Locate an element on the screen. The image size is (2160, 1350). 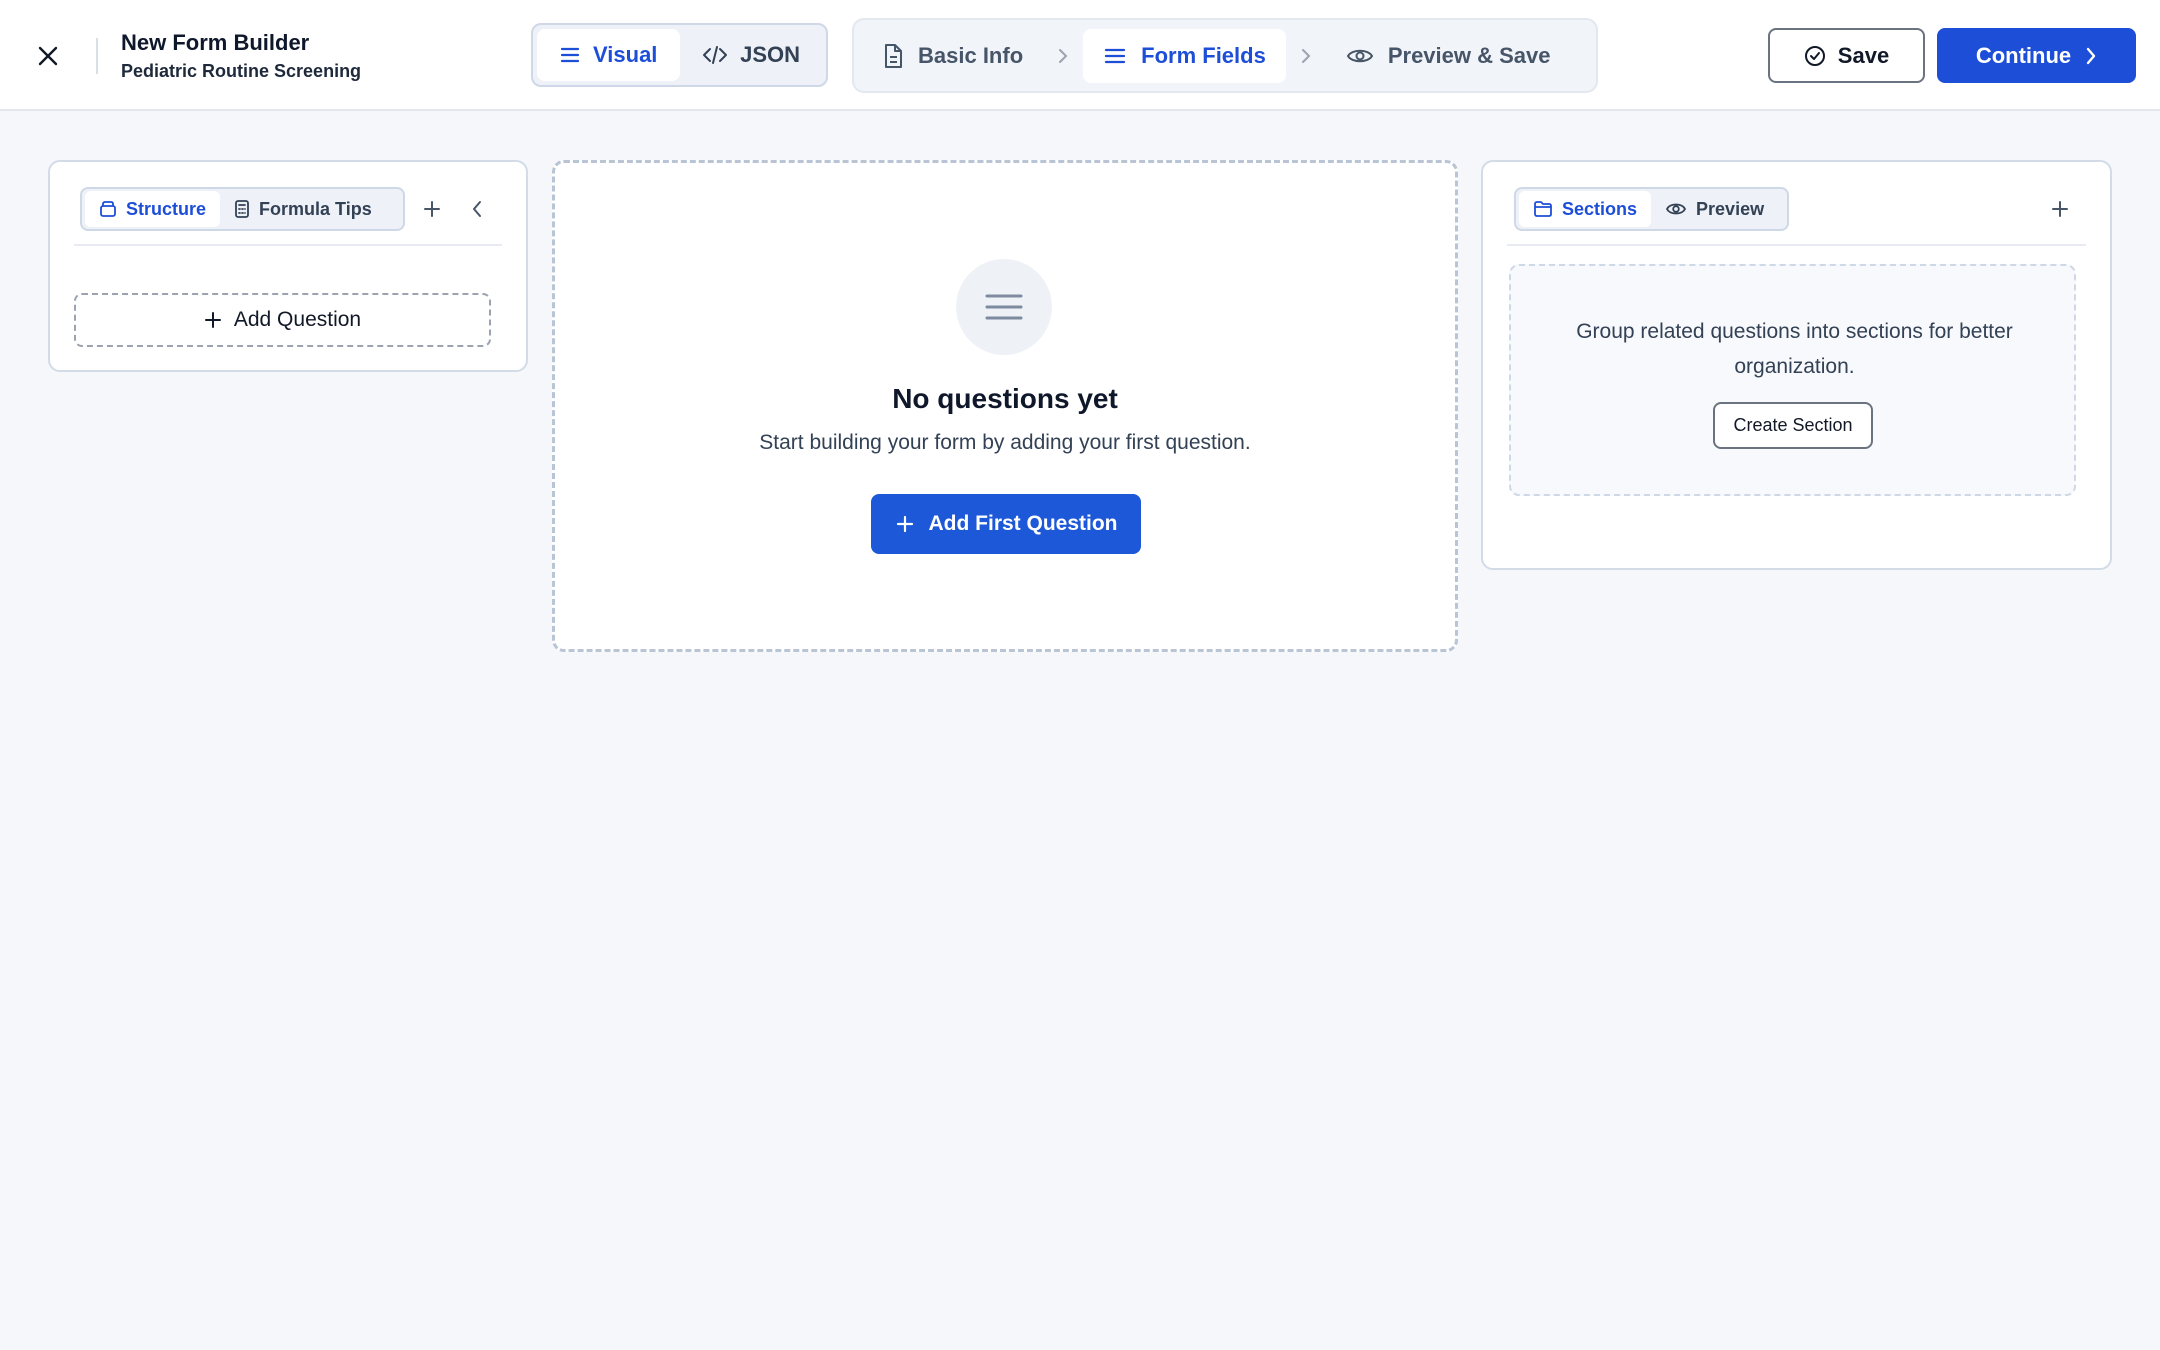
save-label: Save is located at coordinates (1863, 55).